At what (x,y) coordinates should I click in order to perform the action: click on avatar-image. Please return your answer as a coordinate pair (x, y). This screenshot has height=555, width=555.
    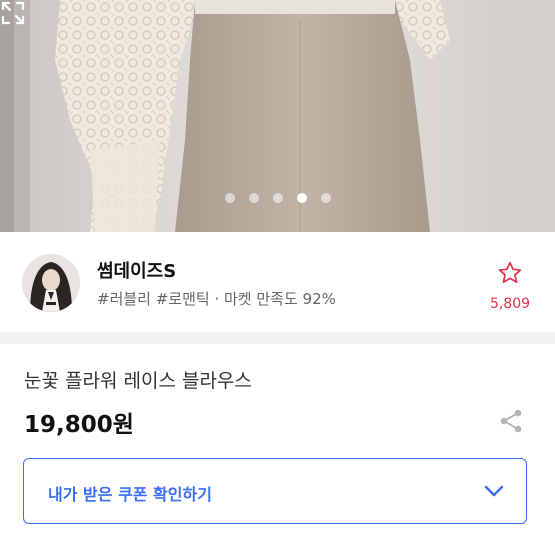
    Looking at the image, I should click on (51, 283).